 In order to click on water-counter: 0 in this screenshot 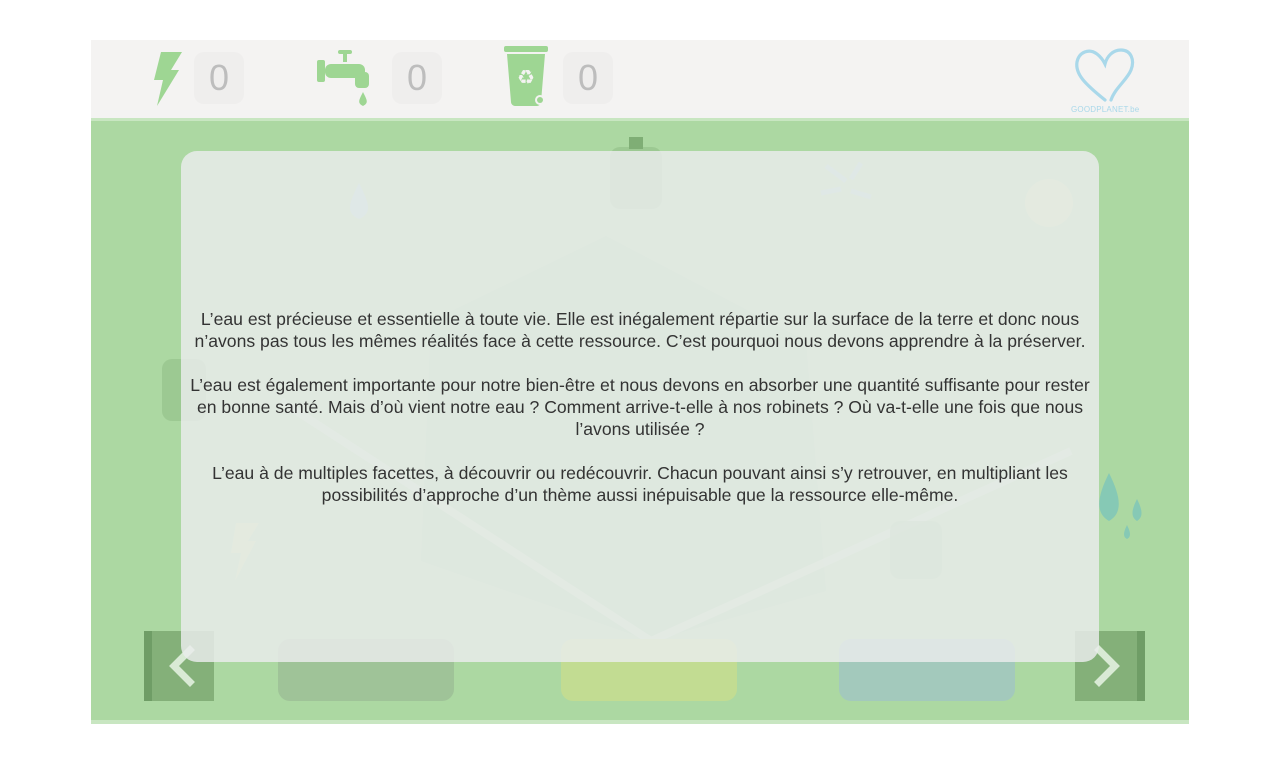, I will do `click(417, 78)`.